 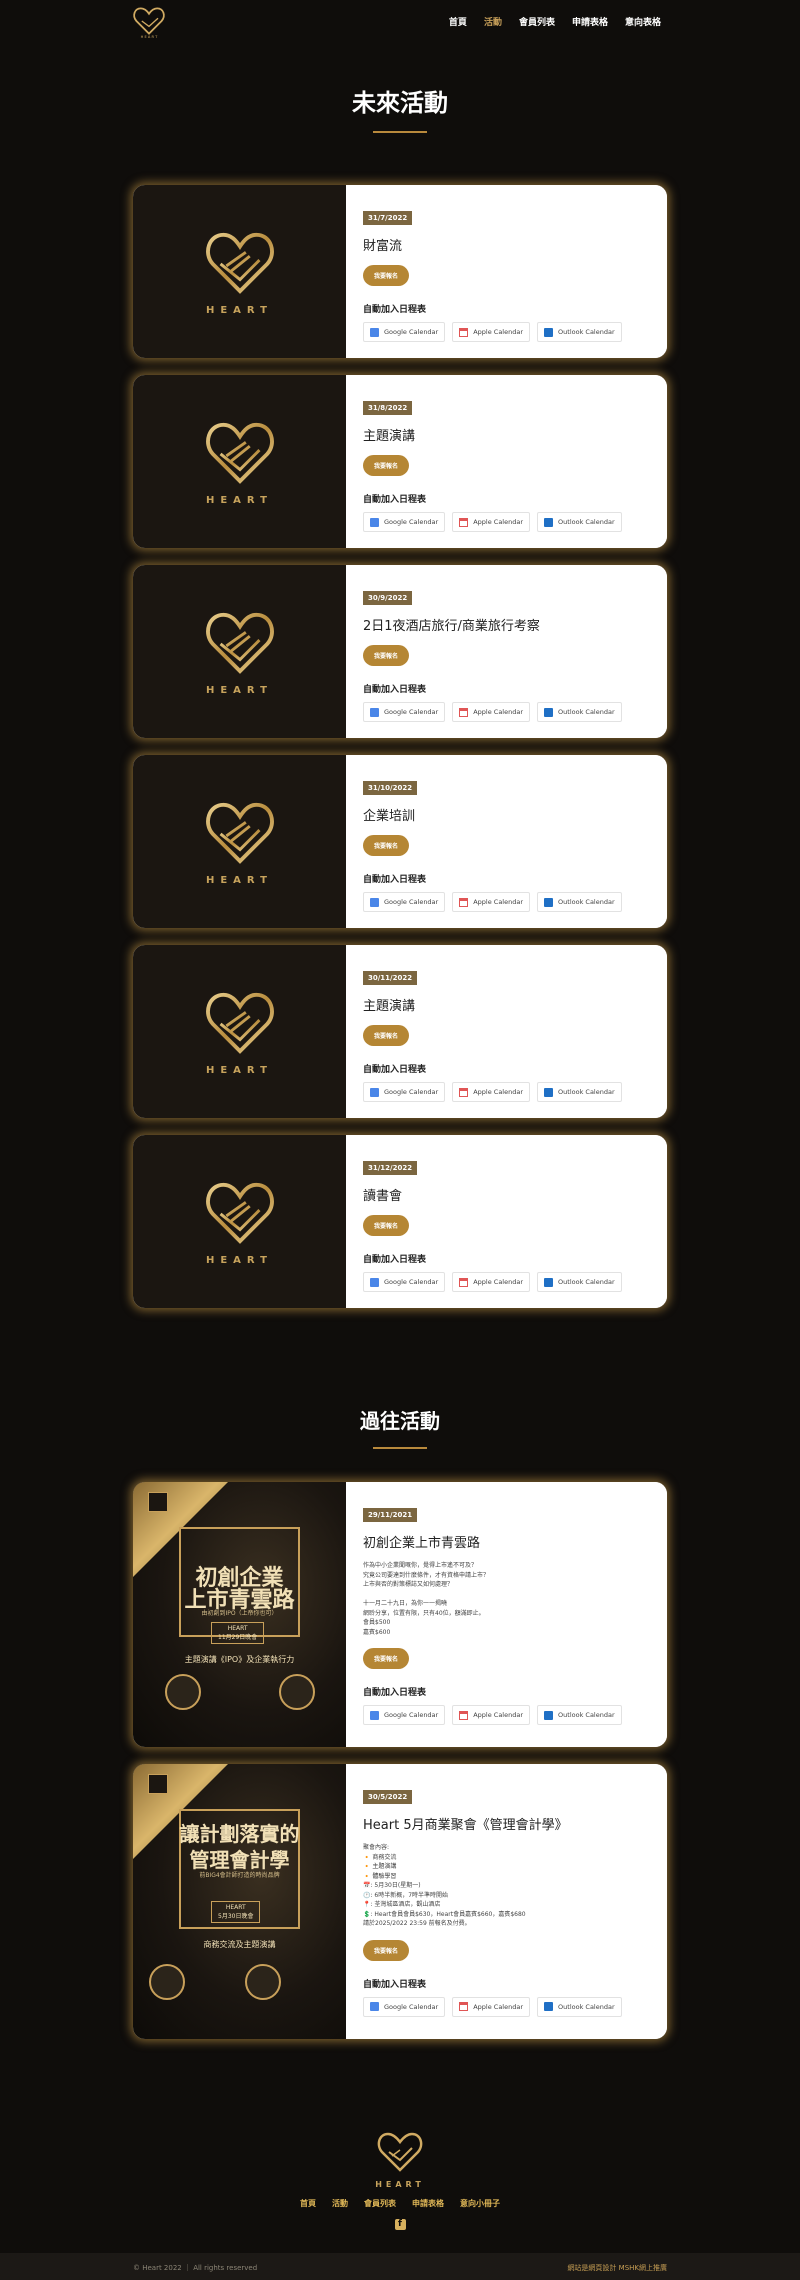 I want to click on footer-nav-events: 活動, so click(x=340, y=2203).